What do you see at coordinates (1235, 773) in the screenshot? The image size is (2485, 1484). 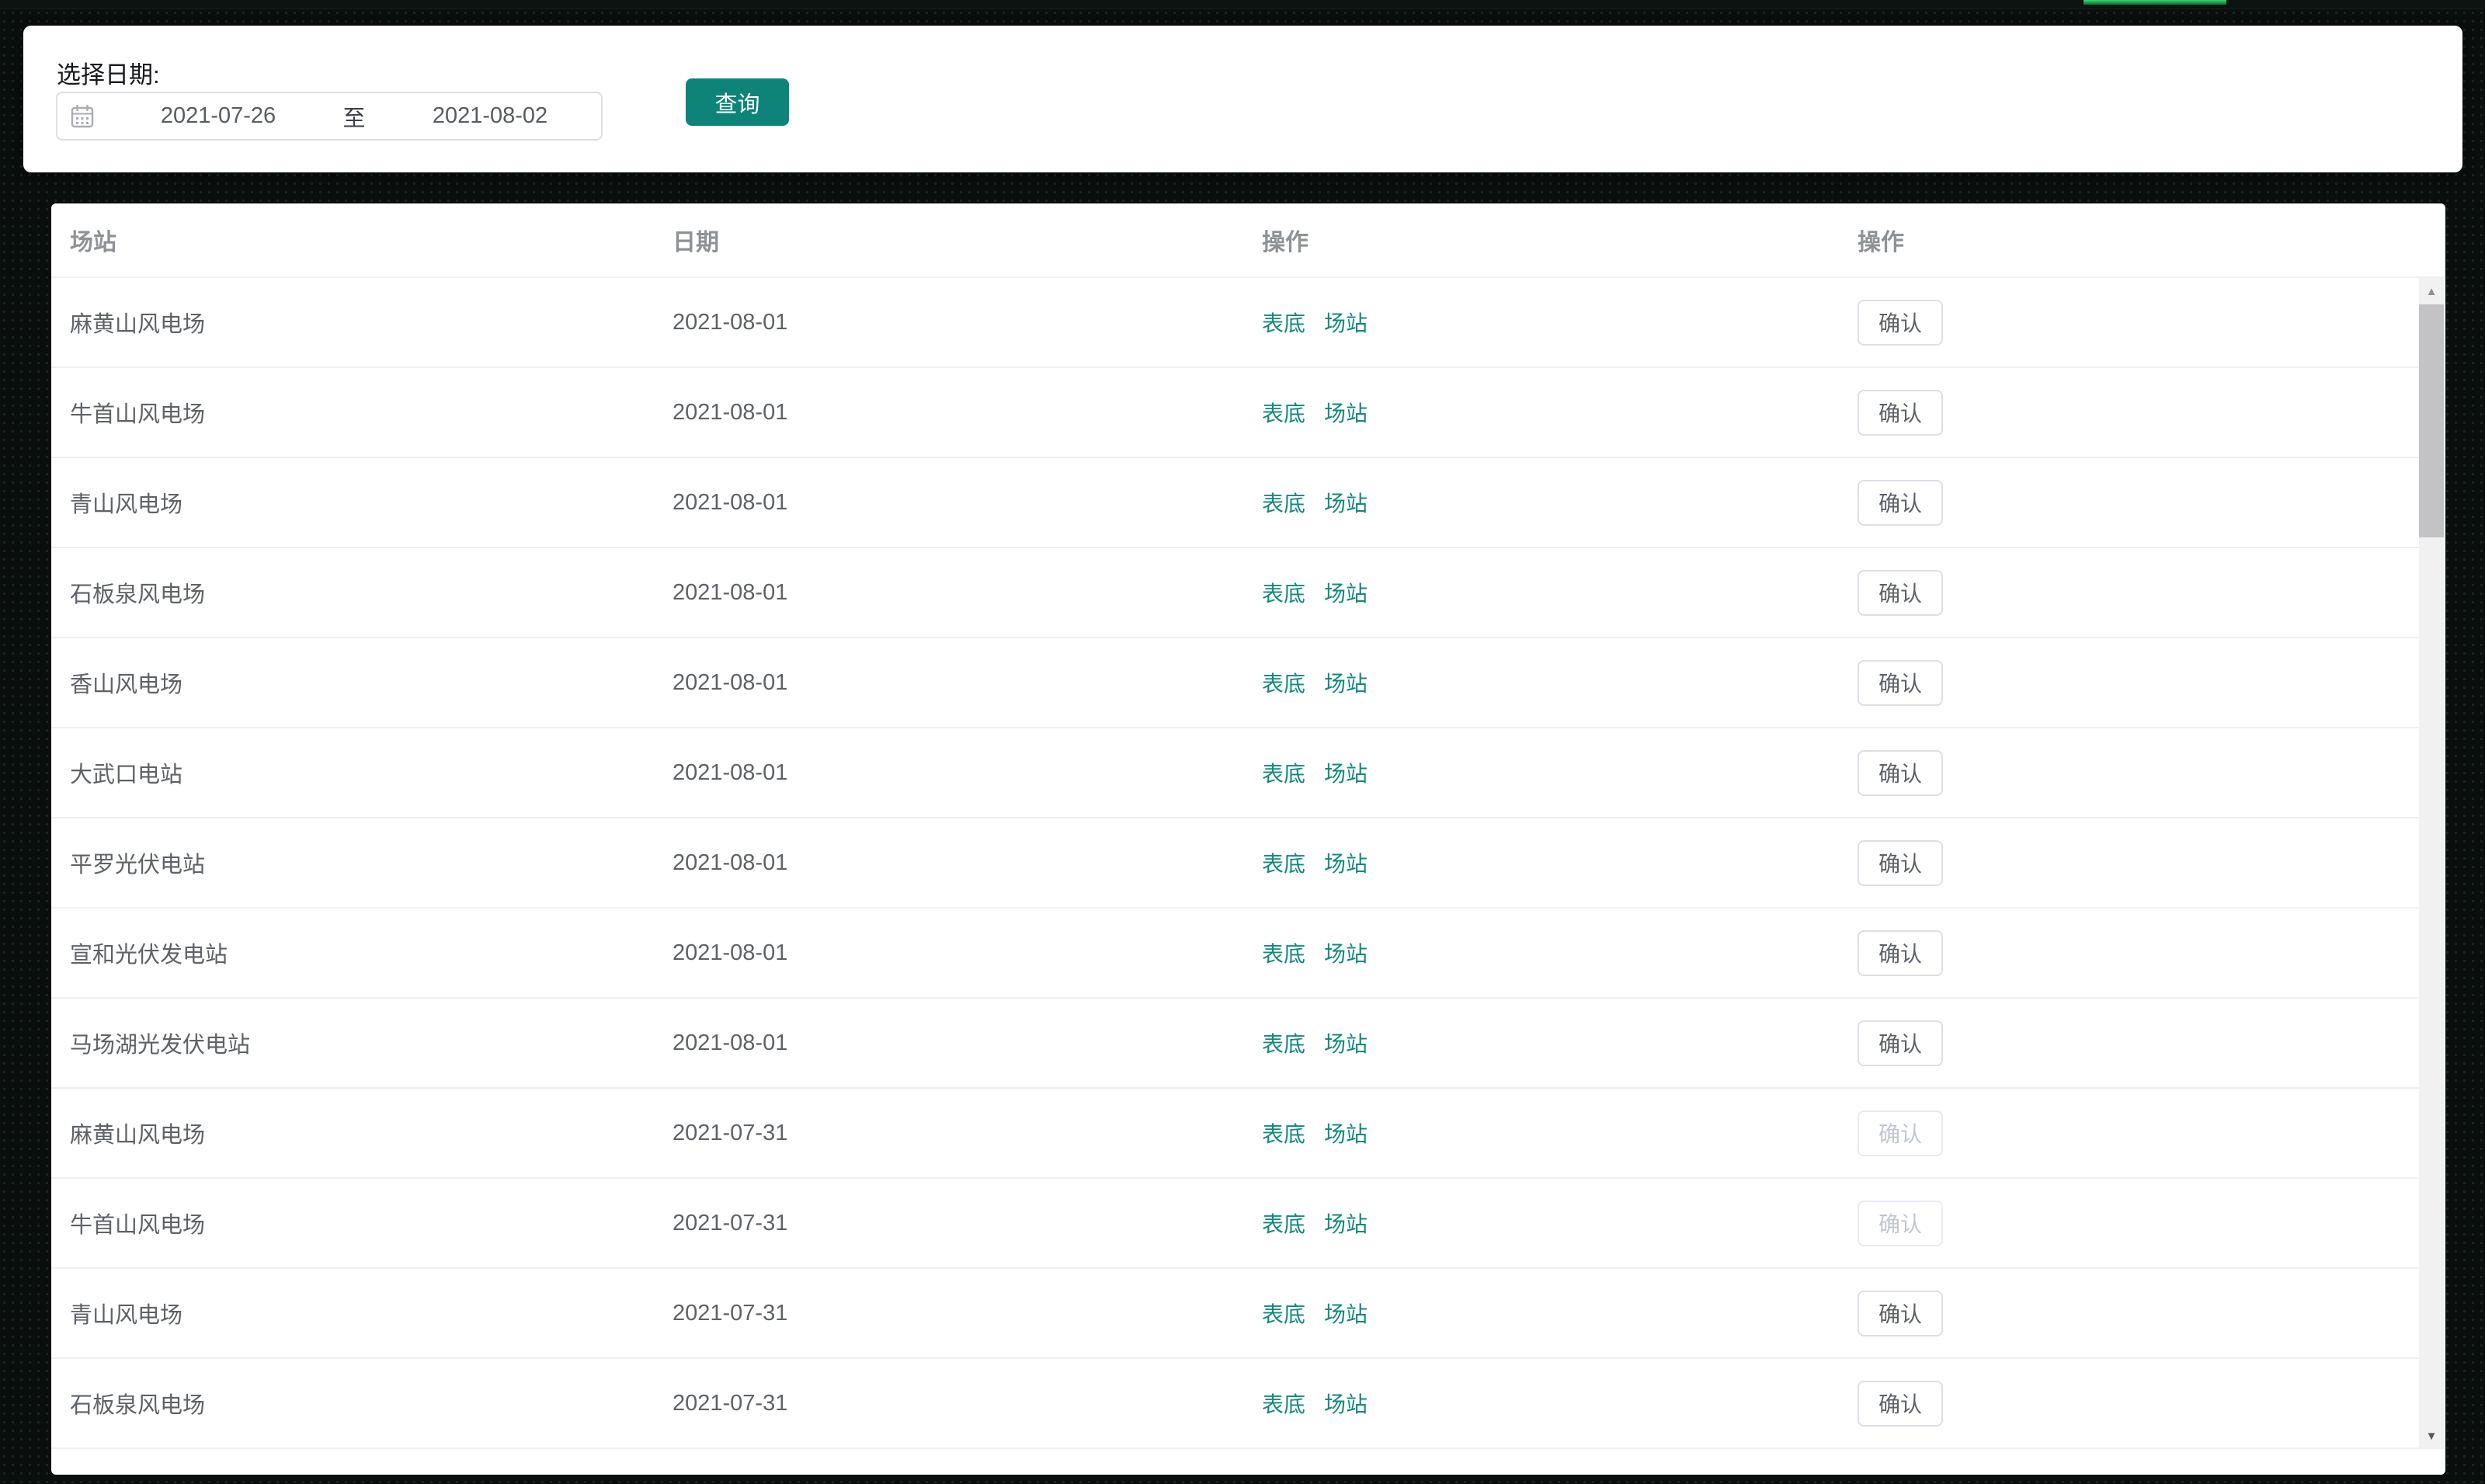 I see `table-row: 大武口电站 2021-08-01 表底 场站 确认` at bounding box center [1235, 773].